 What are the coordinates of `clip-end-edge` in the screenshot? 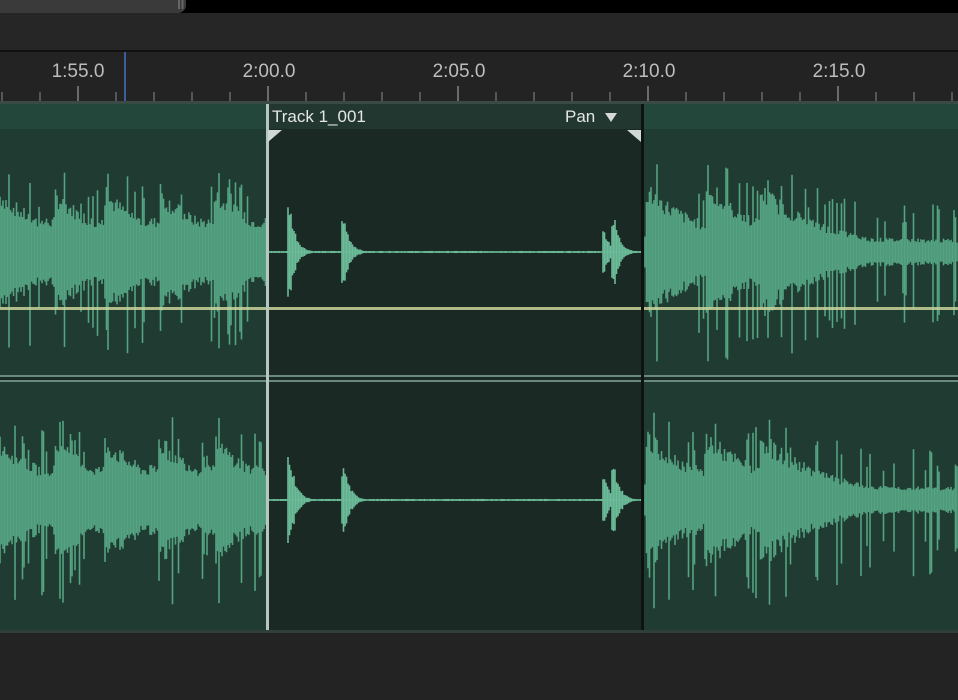 It's located at (642, 367).